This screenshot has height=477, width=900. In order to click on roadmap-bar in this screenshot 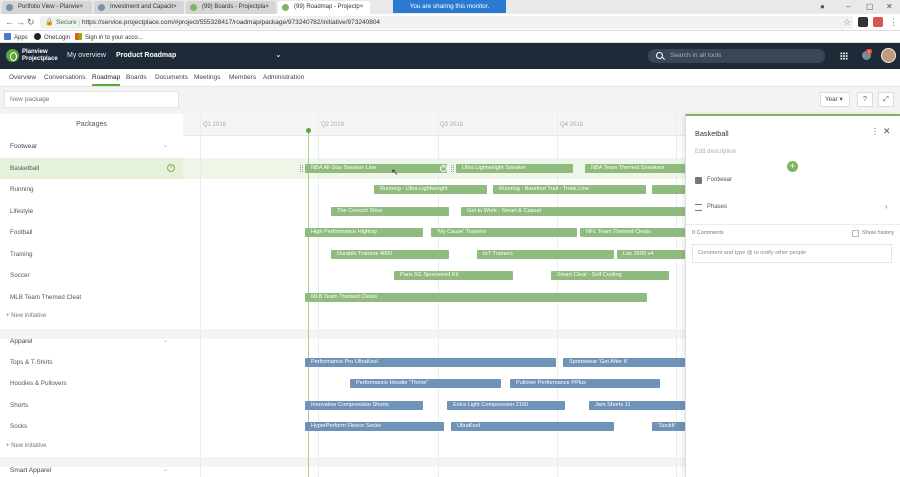, I will do `click(668, 189)`.